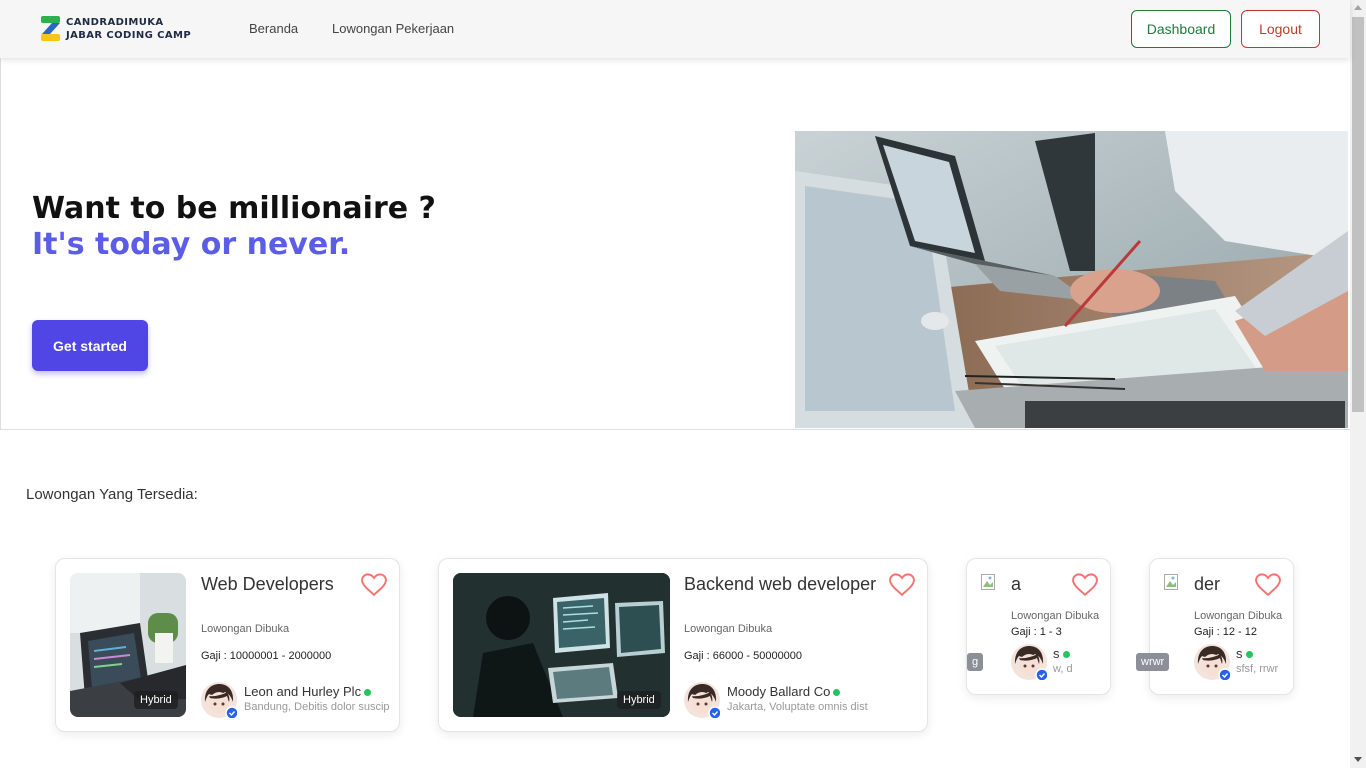  Describe the element at coordinates (1207, 584) in the screenshot. I see `job-title: der` at that location.